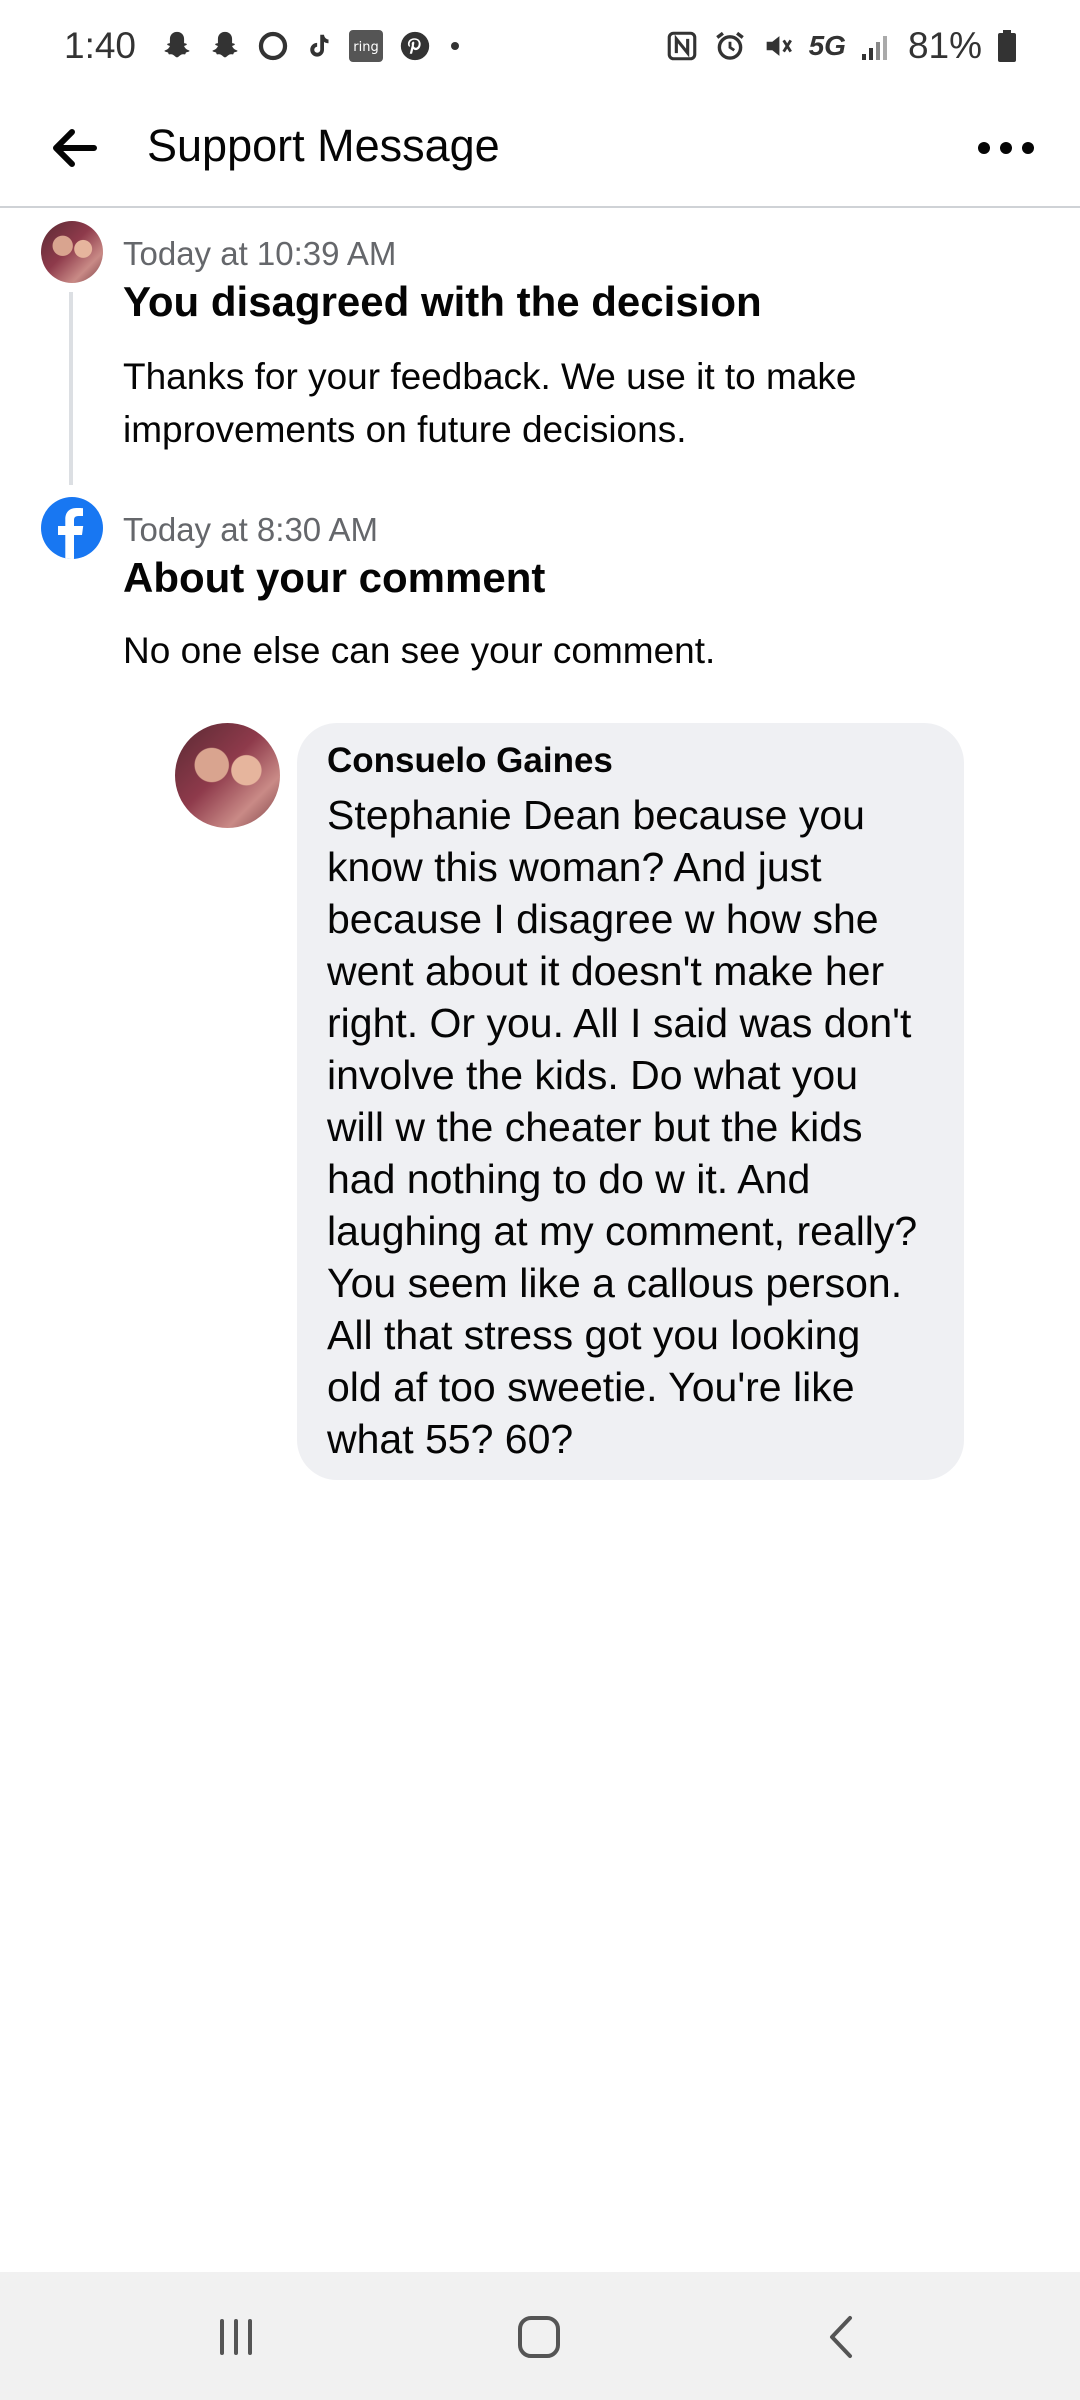 The width and height of the screenshot is (1080, 2400). Describe the element at coordinates (323, 145) in the screenshot. I see `page-title: Support Message` at that location.